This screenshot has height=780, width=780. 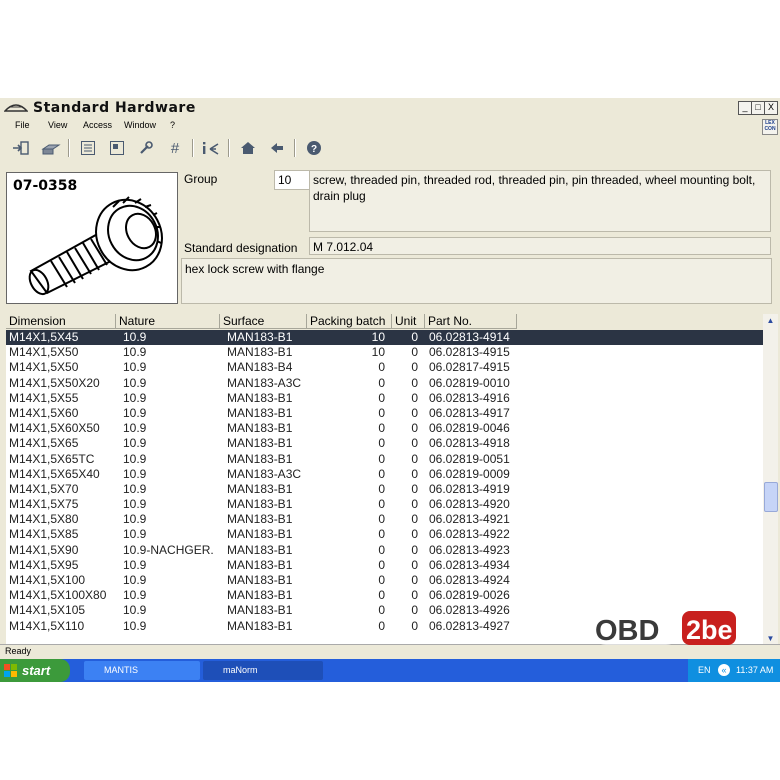 I want to click on scroll-thumb, so click(x=771, y=497).